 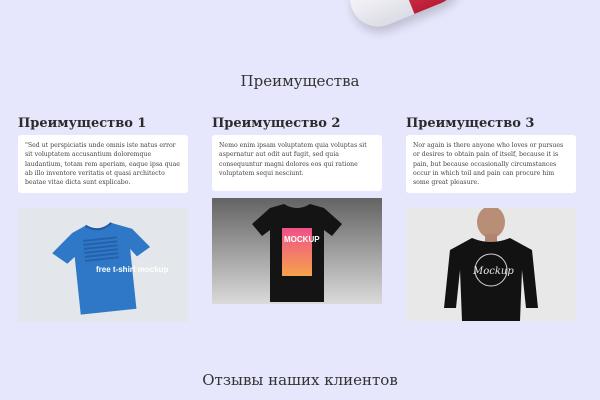 What do you see at coordinates (297, 251) in the screenshot?
I see `black-tshirt-gradient-image: MOCKUP` at bounding box center [297, 251].